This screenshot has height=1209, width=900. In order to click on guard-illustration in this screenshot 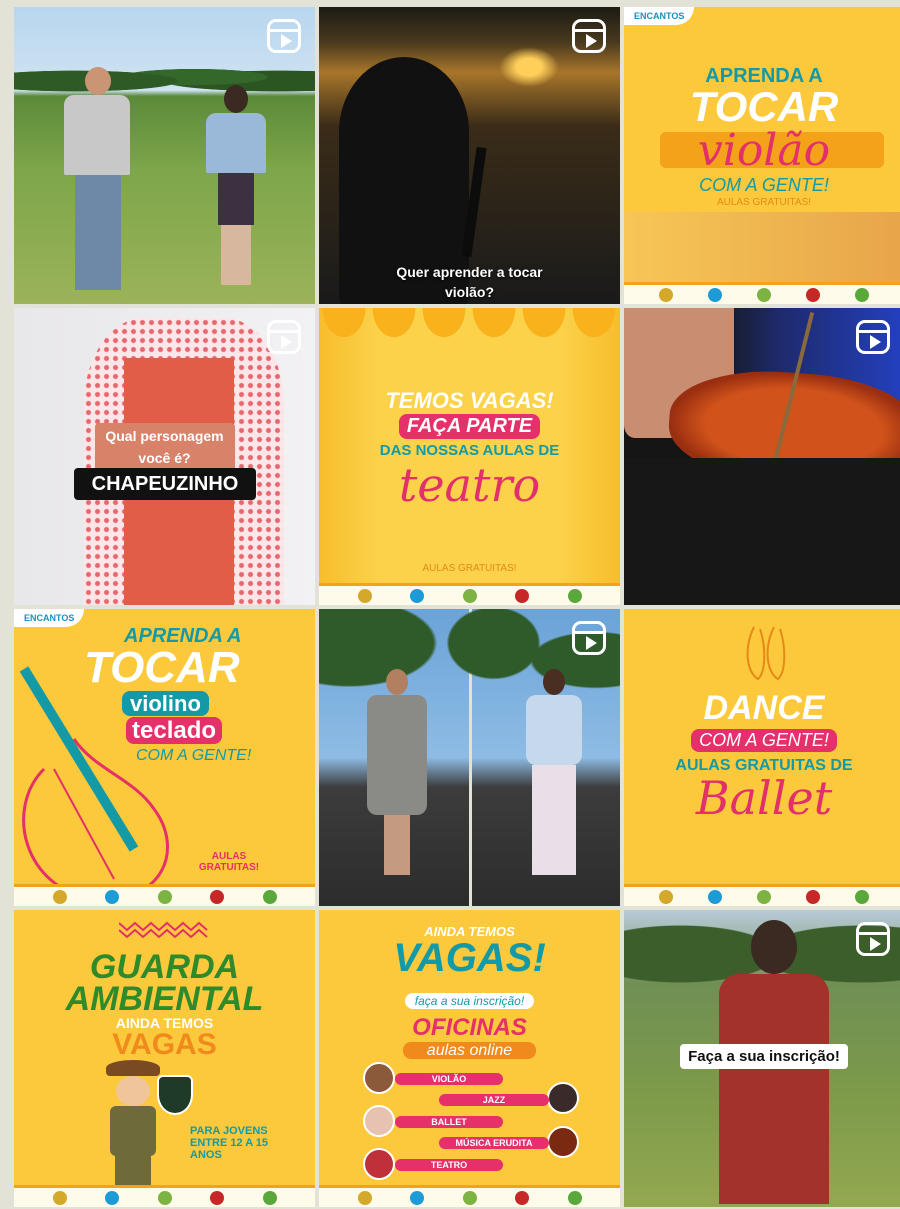, I will do `click(133, 1125)`.